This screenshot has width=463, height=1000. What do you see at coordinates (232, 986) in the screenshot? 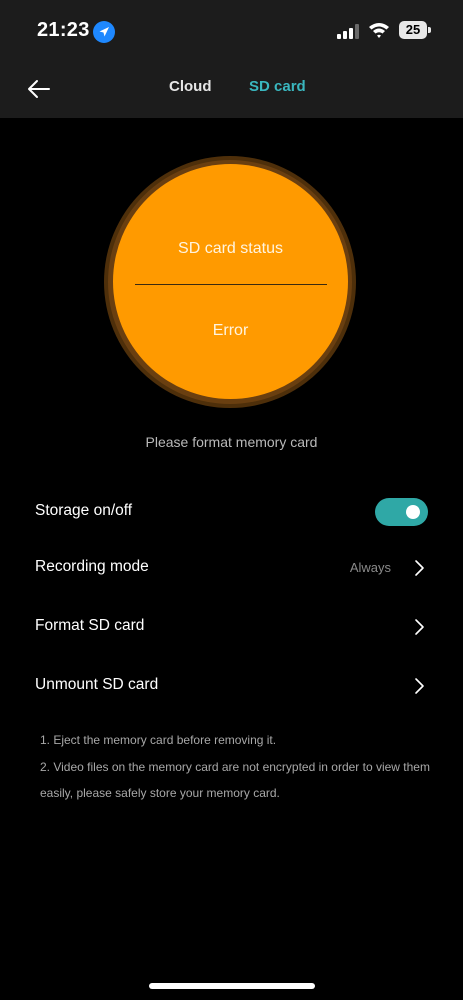
I see `home-indicator` at bounding box center [232, 986].